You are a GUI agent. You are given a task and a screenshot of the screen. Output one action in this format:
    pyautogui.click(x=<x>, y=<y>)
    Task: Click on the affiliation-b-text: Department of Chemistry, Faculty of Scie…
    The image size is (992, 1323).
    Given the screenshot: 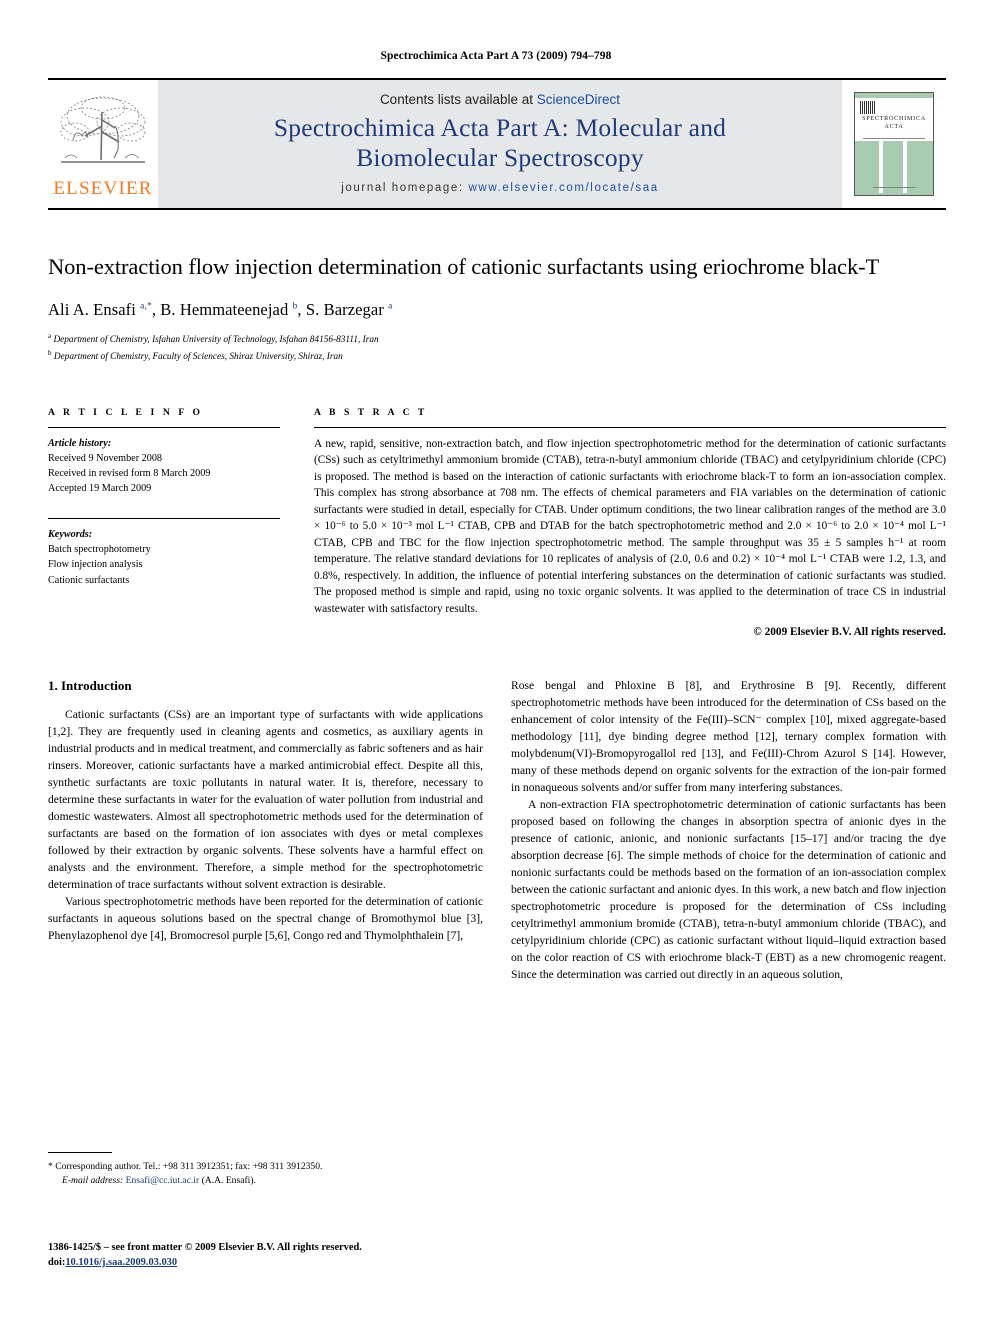 What is the action you would take?
    pyautogui.click(x=198, y=356)
    